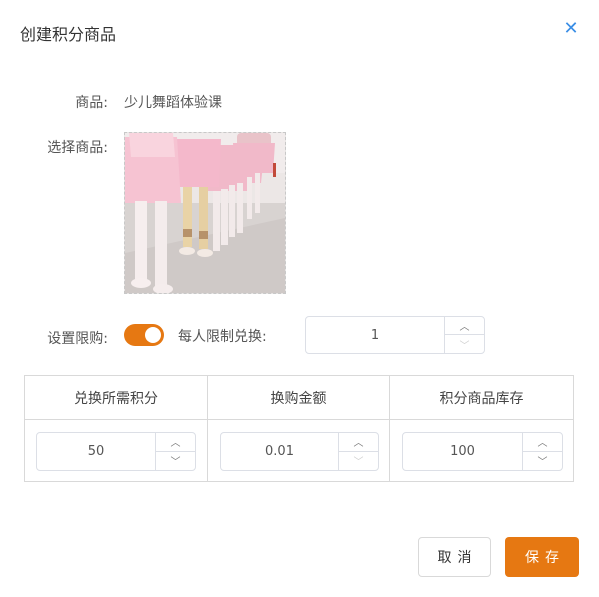  I want to click on per-person-value: 1, so click(375, 335).